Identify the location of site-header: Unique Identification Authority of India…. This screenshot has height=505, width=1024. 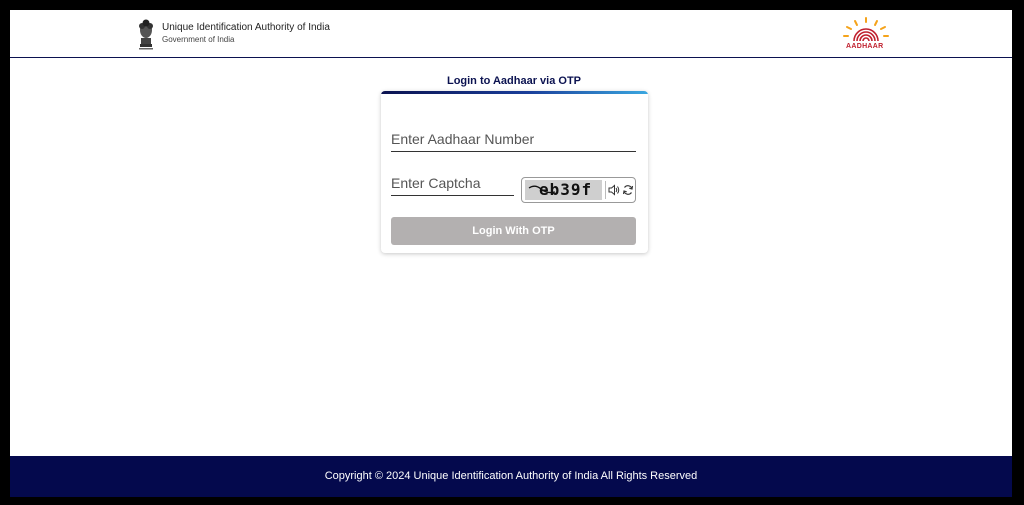
(511, 34).